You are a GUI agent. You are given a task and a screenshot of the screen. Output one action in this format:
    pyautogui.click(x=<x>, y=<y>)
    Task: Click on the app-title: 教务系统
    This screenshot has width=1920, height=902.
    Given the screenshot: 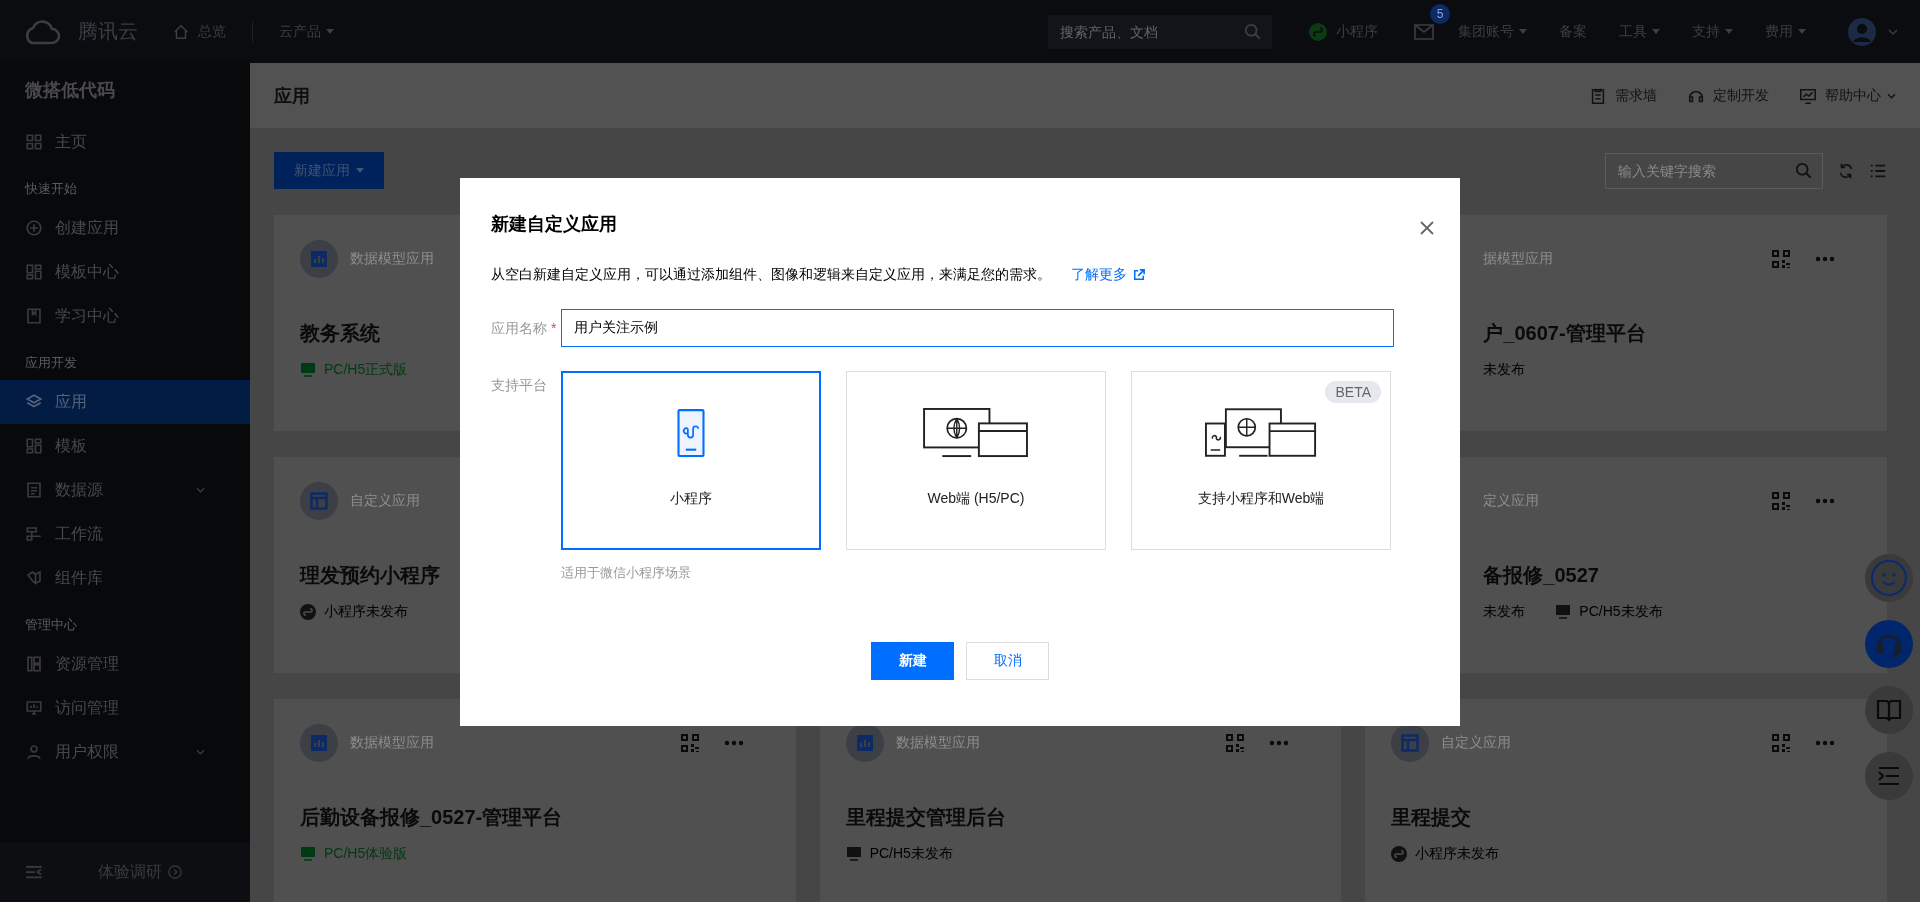 What is the action you would take?
    pyautogui.click(x=340, y=333)
    